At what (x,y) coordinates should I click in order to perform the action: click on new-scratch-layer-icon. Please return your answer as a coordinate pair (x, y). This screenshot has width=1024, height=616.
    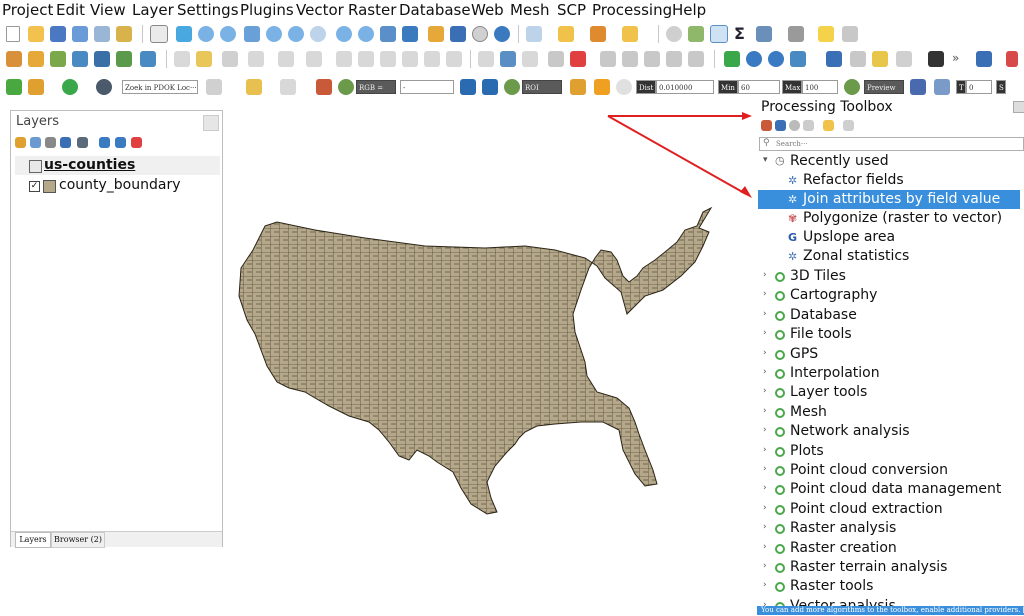
    Looking at the image, I should click on (148, 59).